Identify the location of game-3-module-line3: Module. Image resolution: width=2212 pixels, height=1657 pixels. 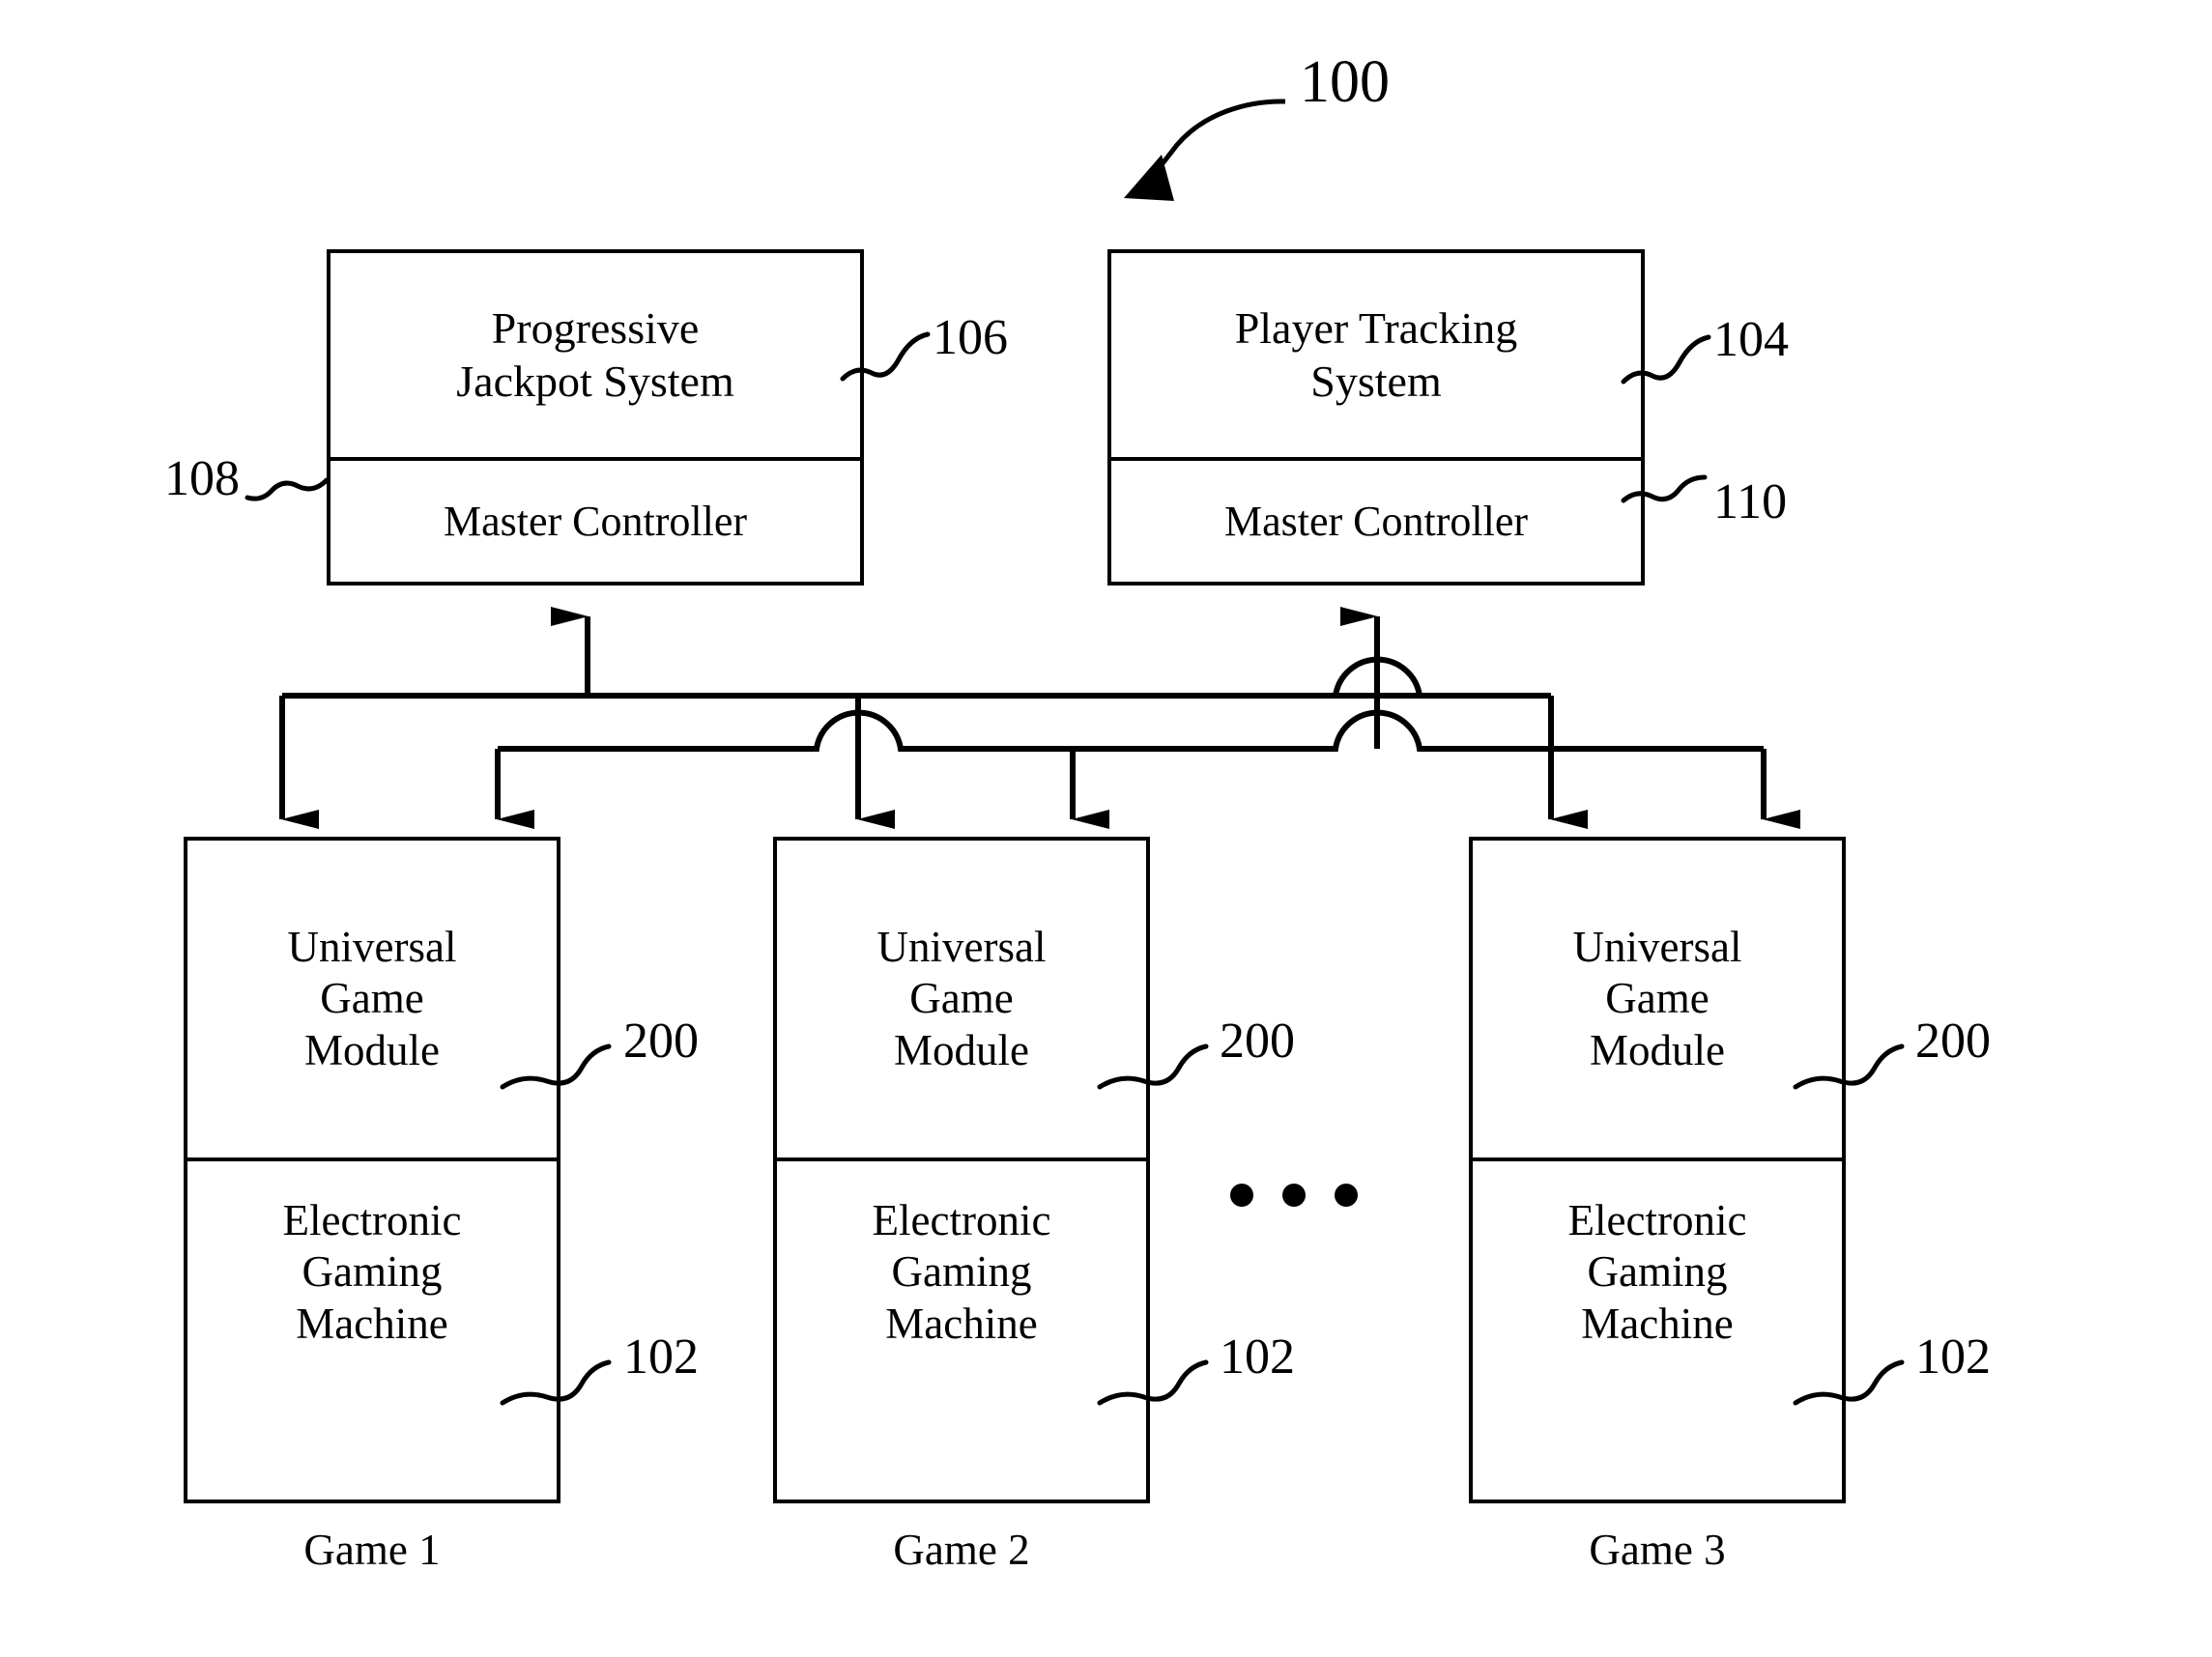
(1657, 1049).